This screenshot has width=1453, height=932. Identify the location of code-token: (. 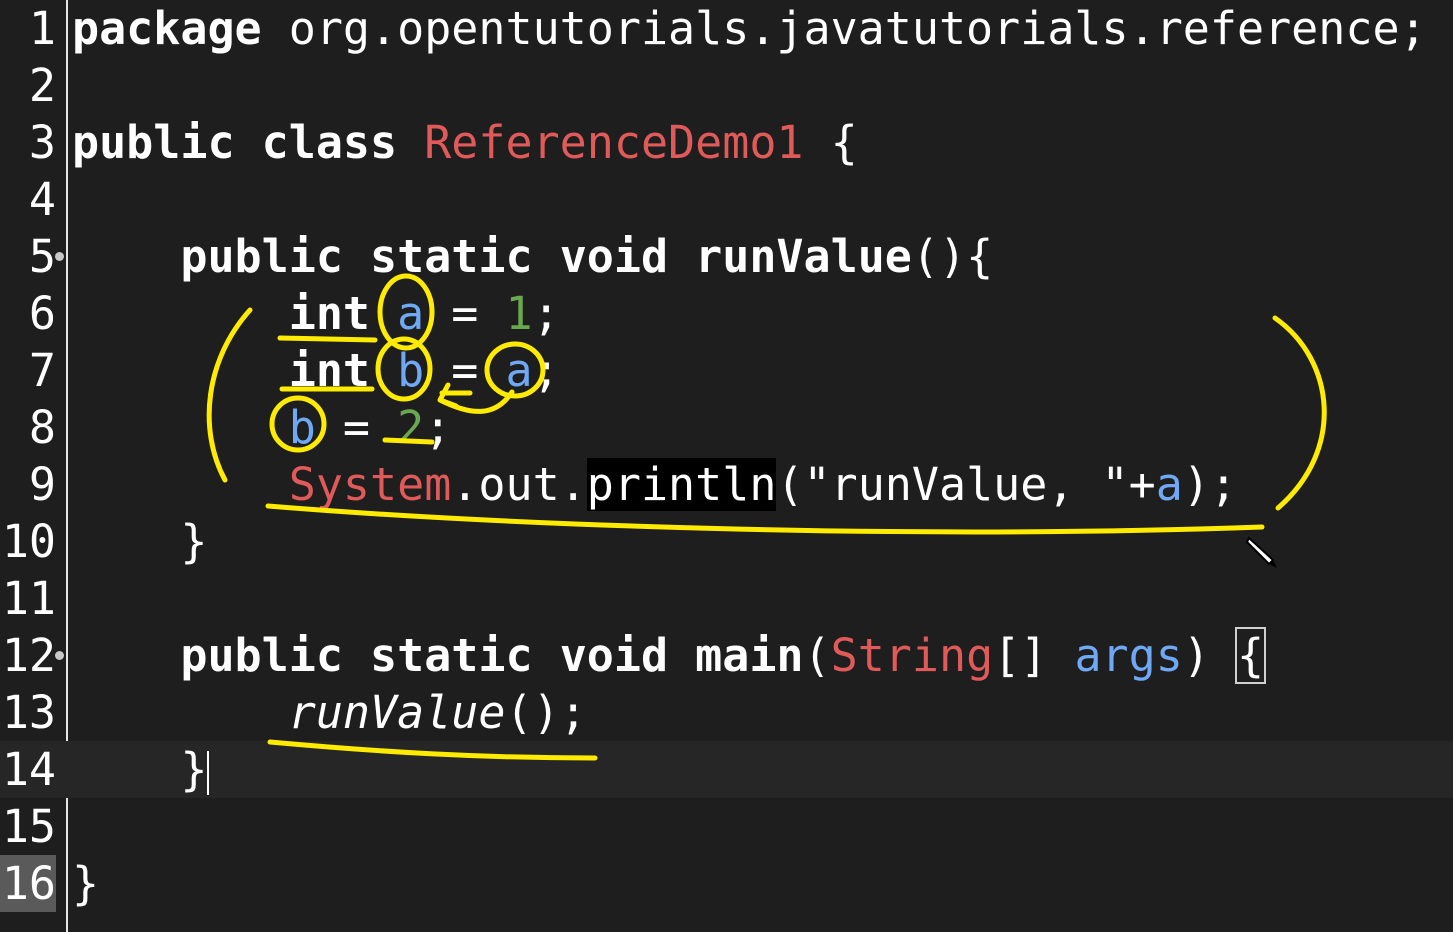
(817, 655).